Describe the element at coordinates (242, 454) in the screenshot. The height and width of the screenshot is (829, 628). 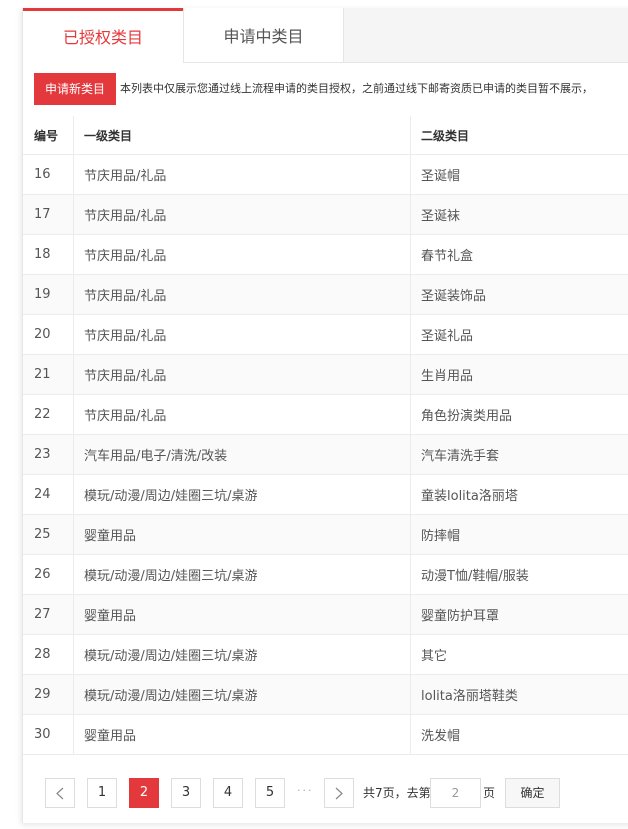
I see `row-level1-category: 汽车用品/电子/清洗/改装` at that location.